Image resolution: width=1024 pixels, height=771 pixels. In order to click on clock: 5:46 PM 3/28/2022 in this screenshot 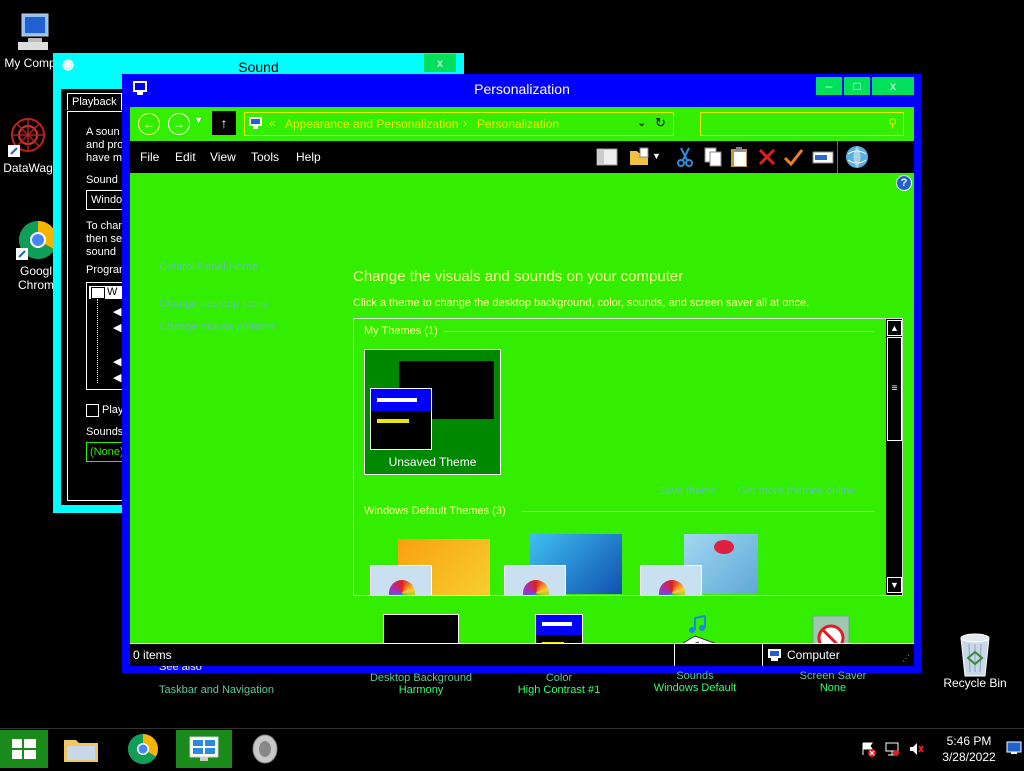, I will do `click(969, 749)`.